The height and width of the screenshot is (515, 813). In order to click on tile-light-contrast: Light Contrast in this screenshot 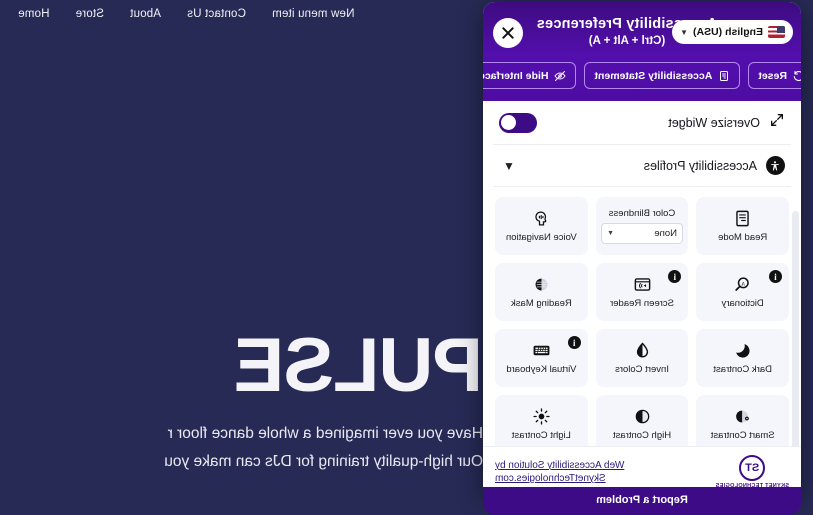, I will do `click(541, 420)`.